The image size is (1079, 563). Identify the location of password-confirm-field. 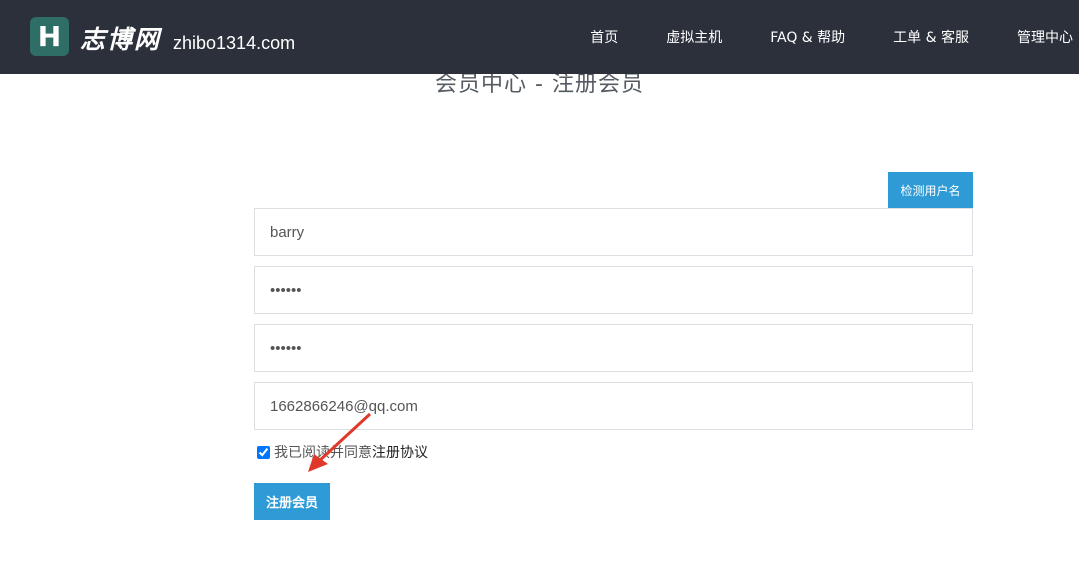
(613, 348).